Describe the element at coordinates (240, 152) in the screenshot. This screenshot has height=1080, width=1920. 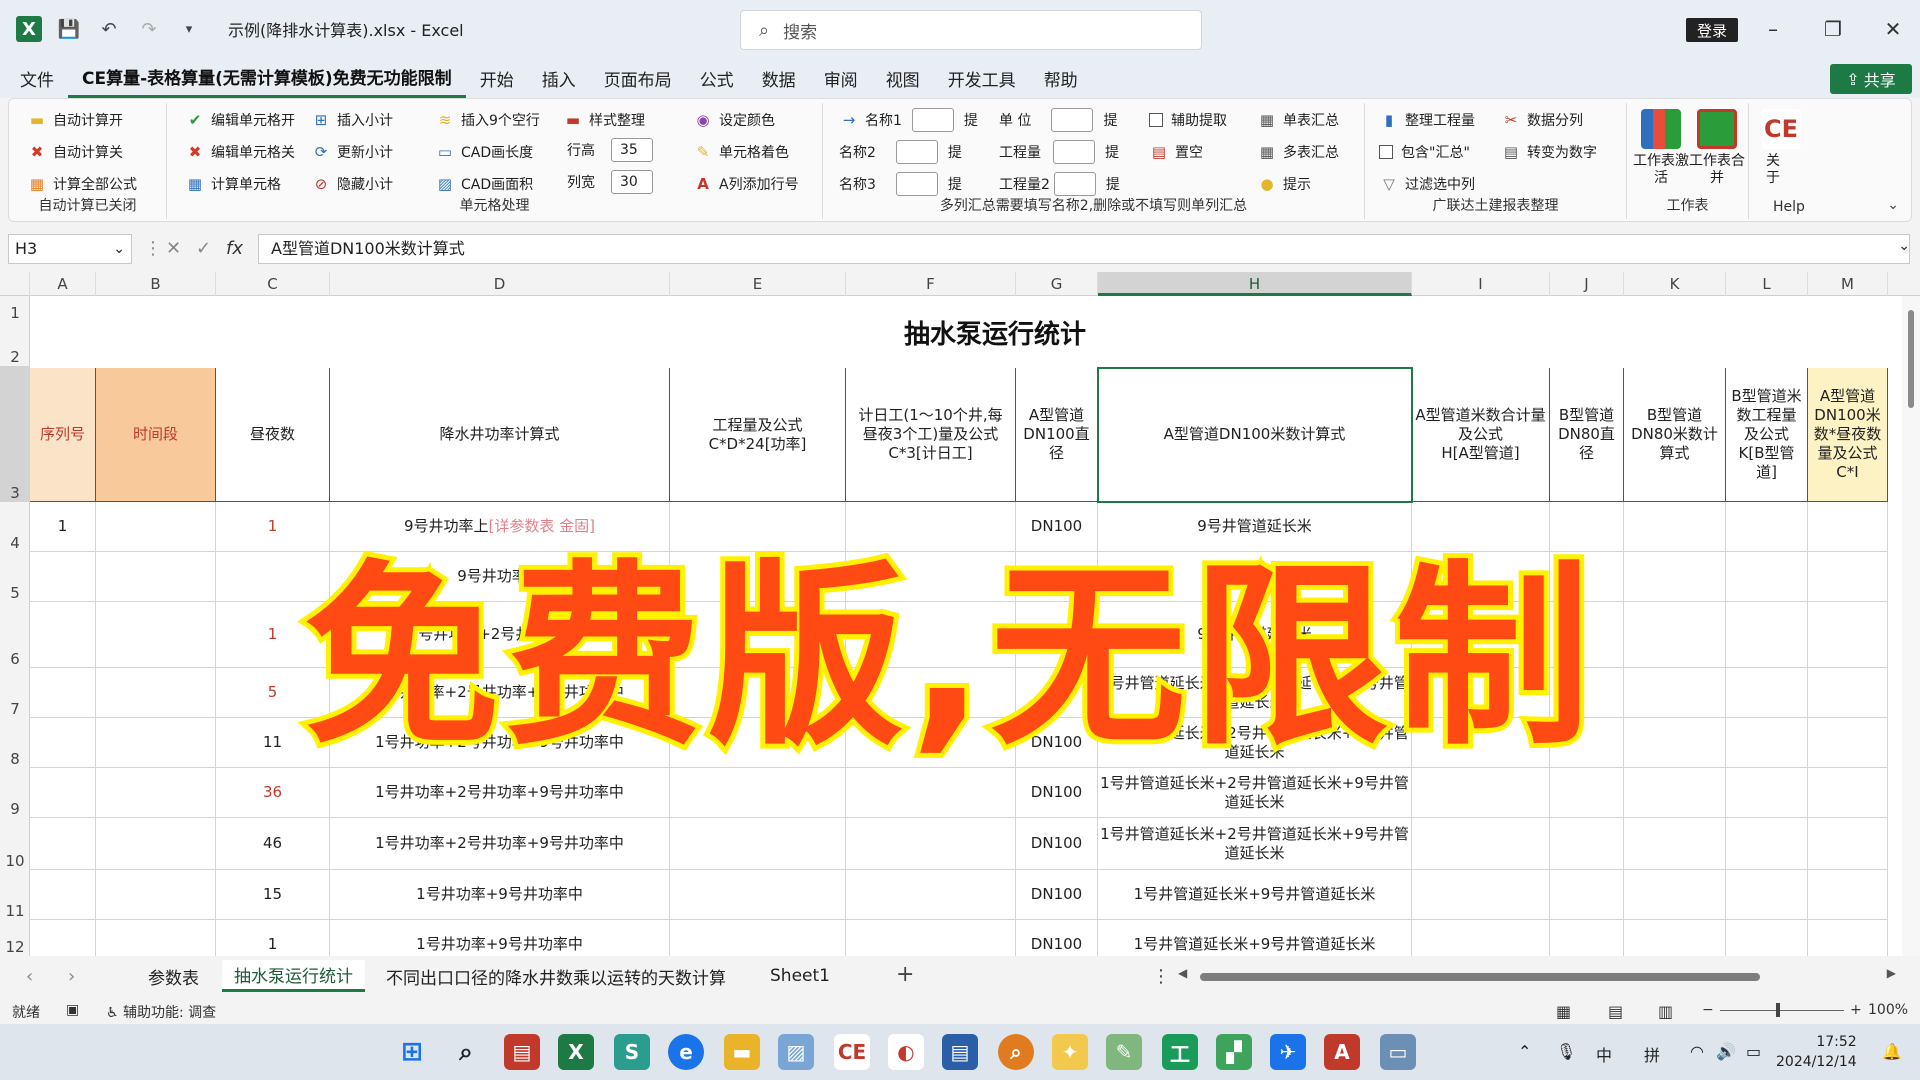
I see `edit-cell-off-button: ✖ 编辑单元格关` at that location.